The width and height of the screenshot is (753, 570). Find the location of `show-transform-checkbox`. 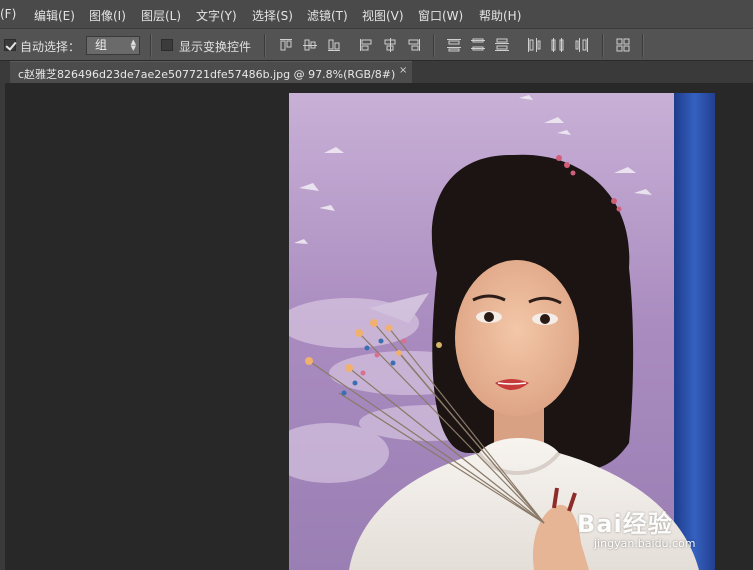

show-transform-checkbox is located at coordinates (167, 45).